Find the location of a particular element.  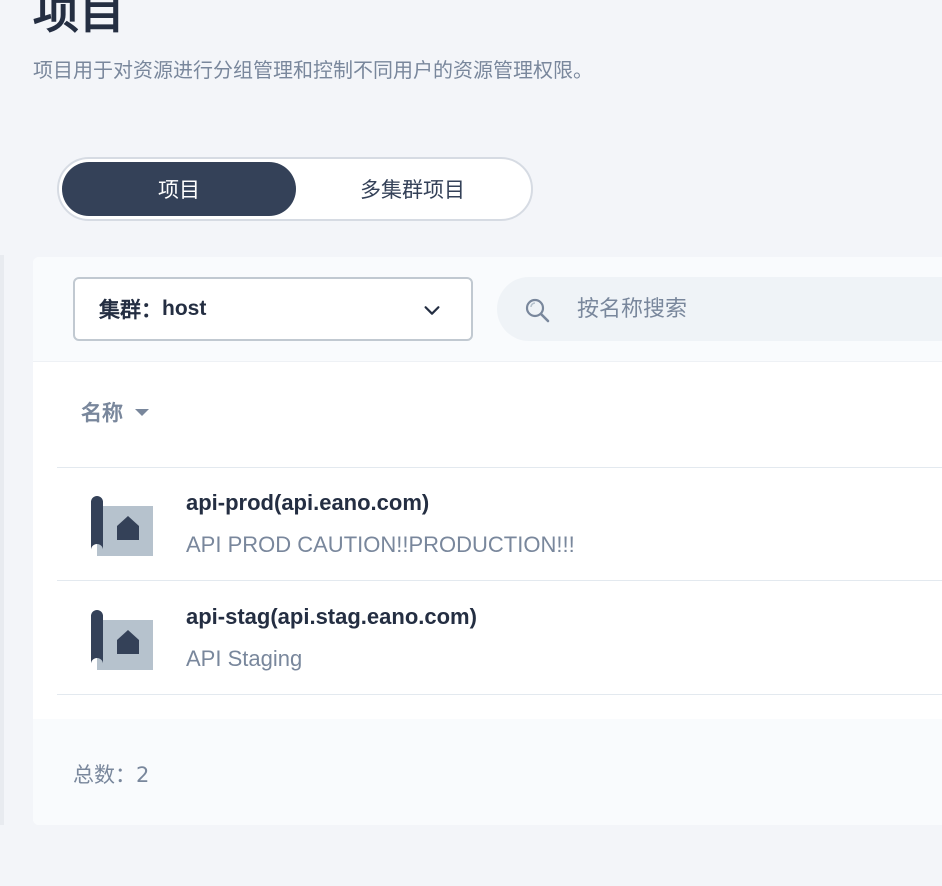

project-type-switch: 项目 多集群项目 is located at coordinates (295, 189).